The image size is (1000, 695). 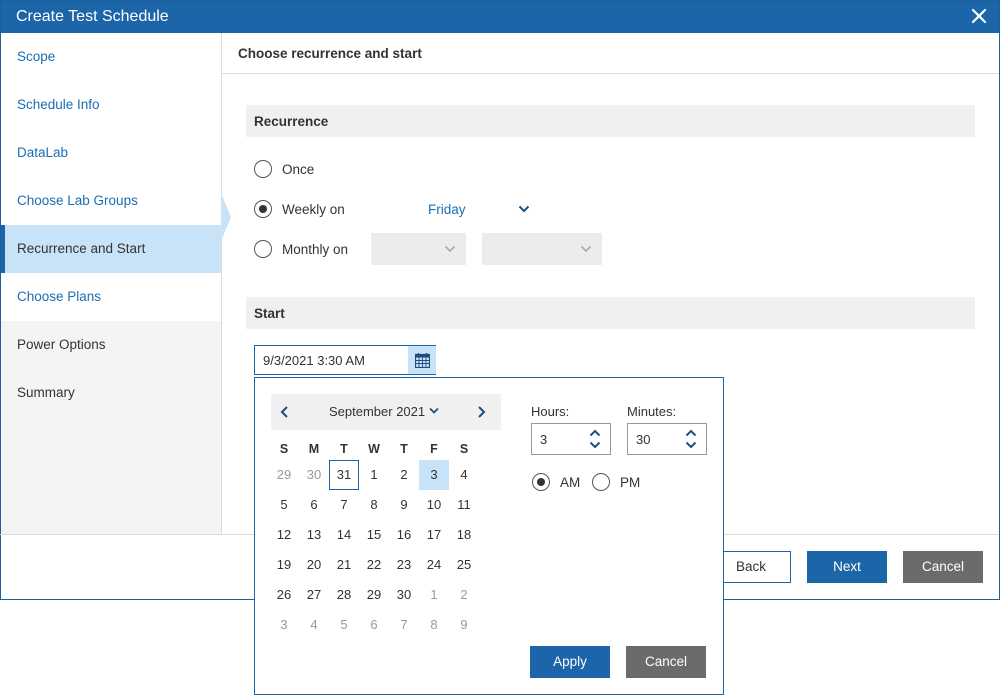 What do you see at coordinates (330, 53) in the screenshot?
I see `page-title: Choose recurrence and start` at bounding box center [330, 53].